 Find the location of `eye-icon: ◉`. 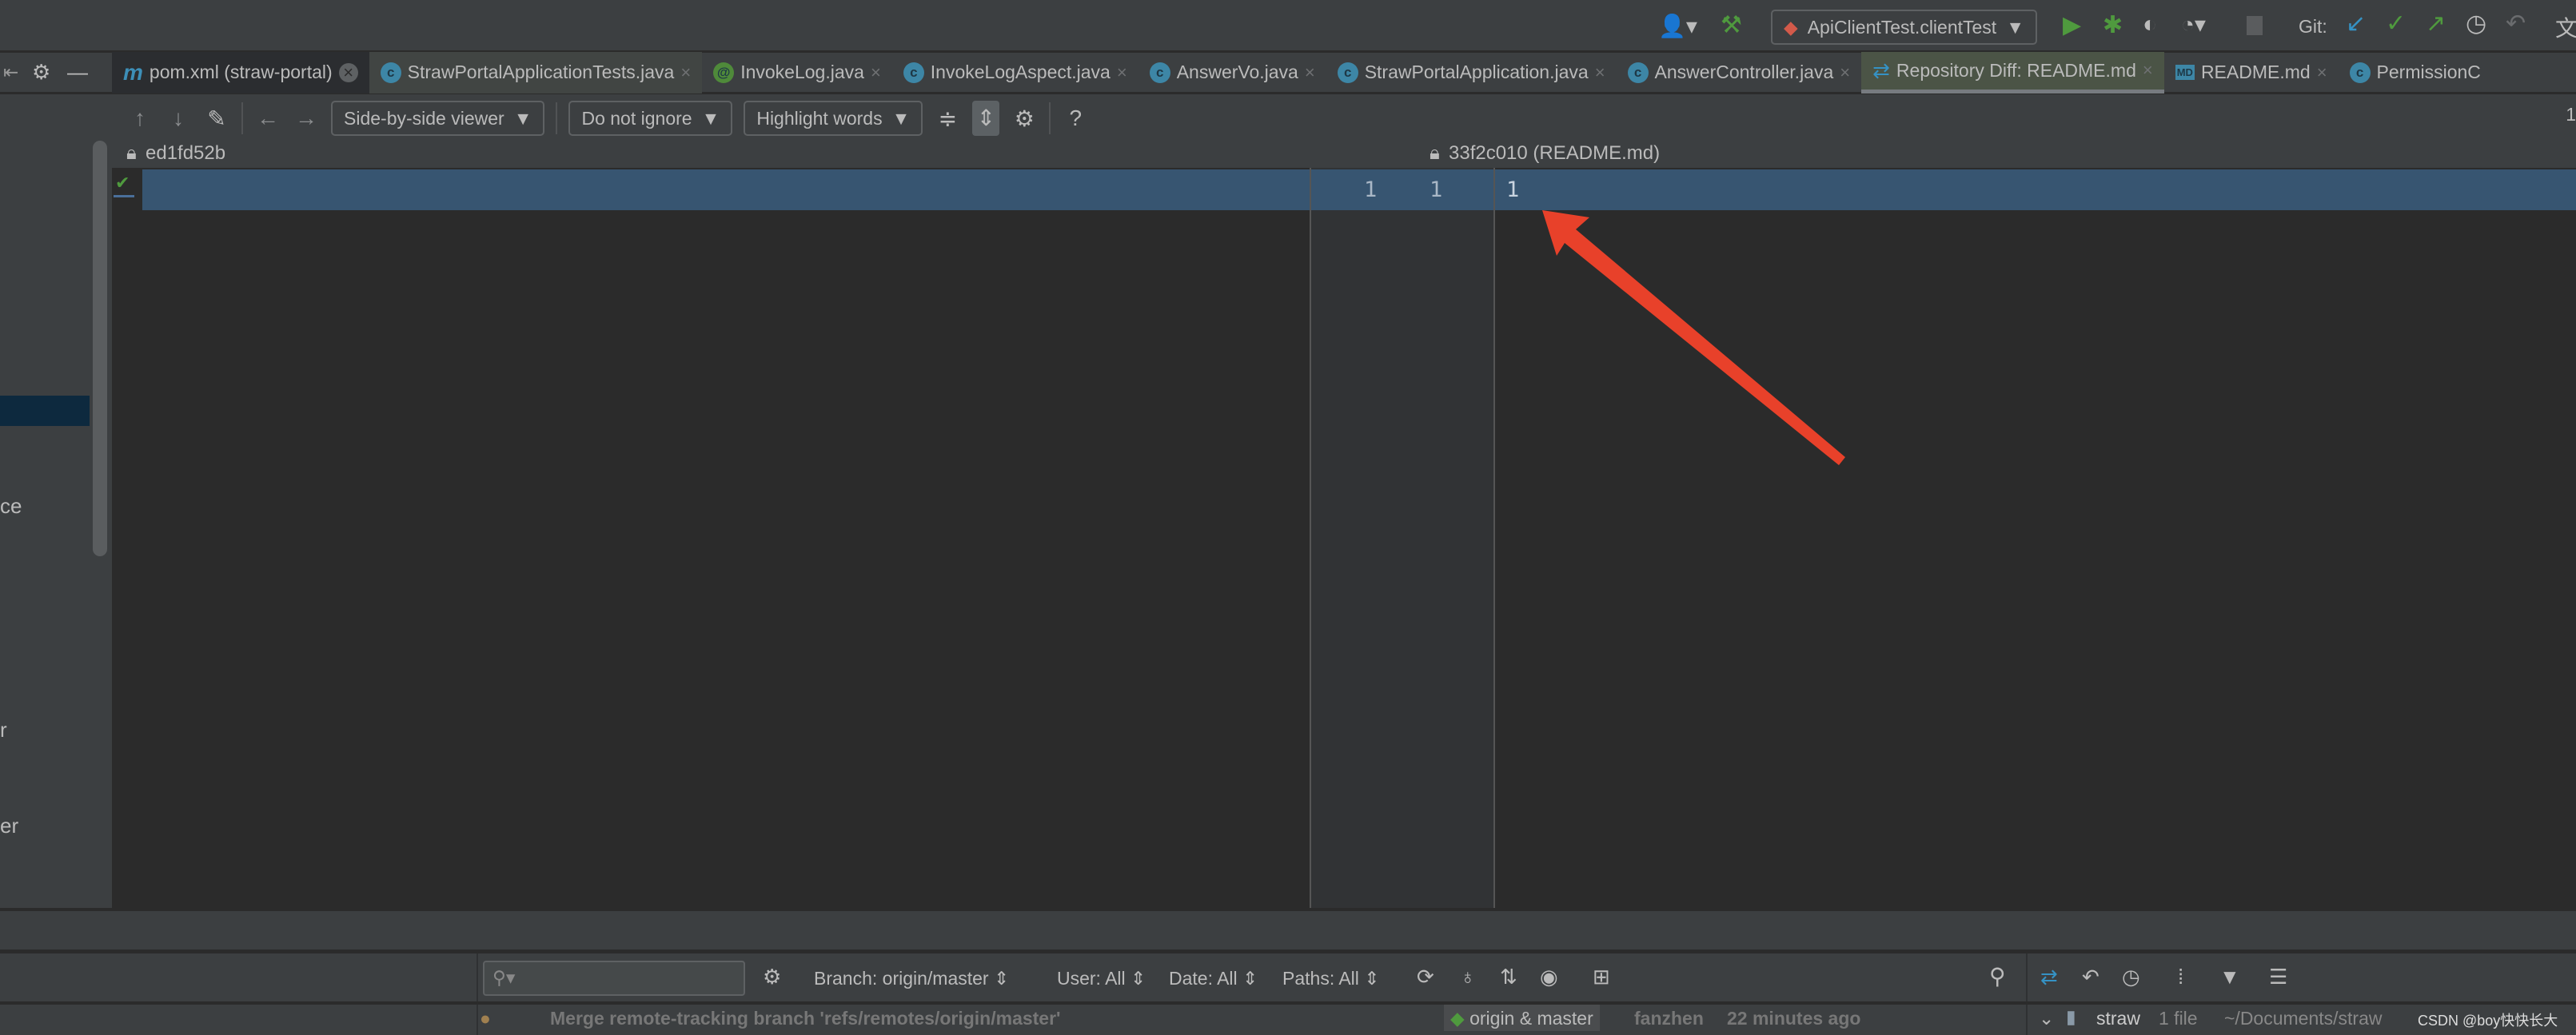

eye-icon: ◉ is located at coordinates (1549, 977).